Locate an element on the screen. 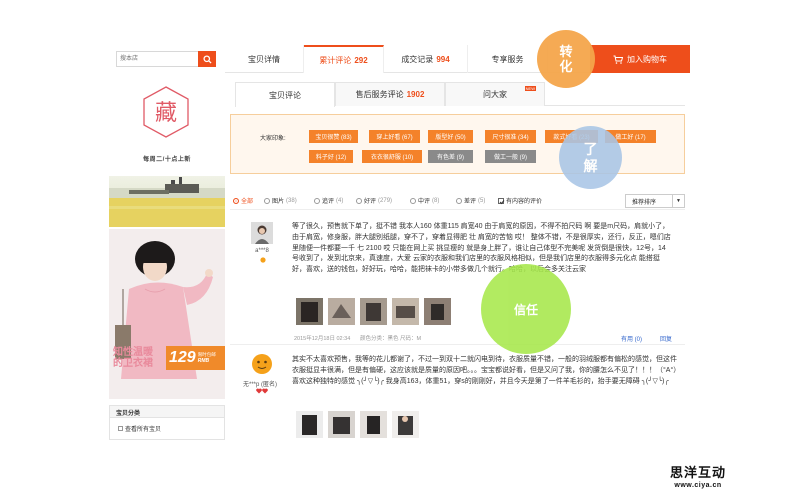  promo-currency: RMB is located at coordinates (203, 361).